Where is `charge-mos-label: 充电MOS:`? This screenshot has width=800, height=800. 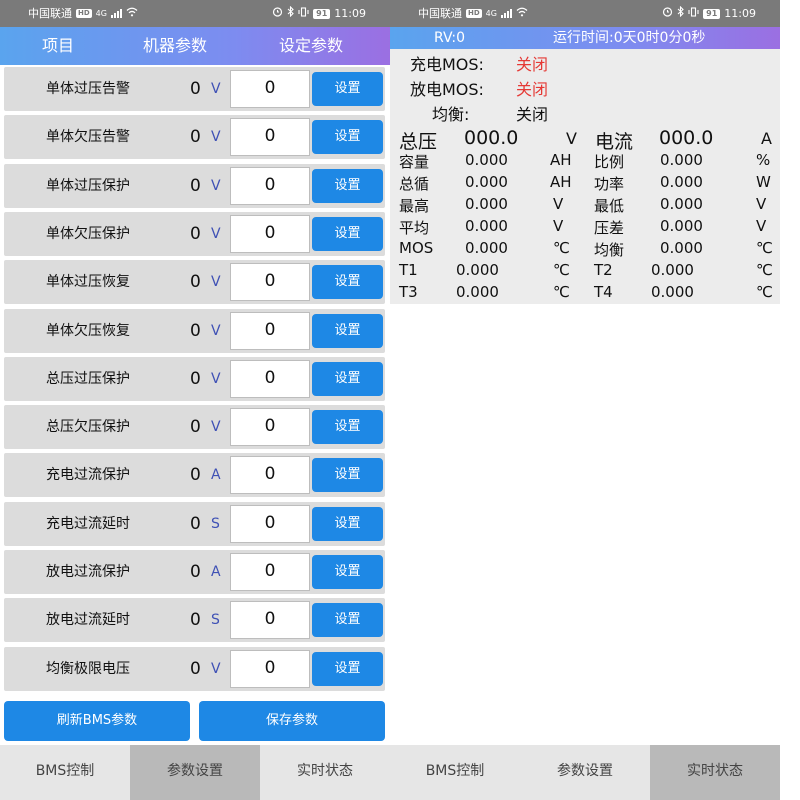 charge-mos-label: 充电MOS: is located at coordinates (447, 64).